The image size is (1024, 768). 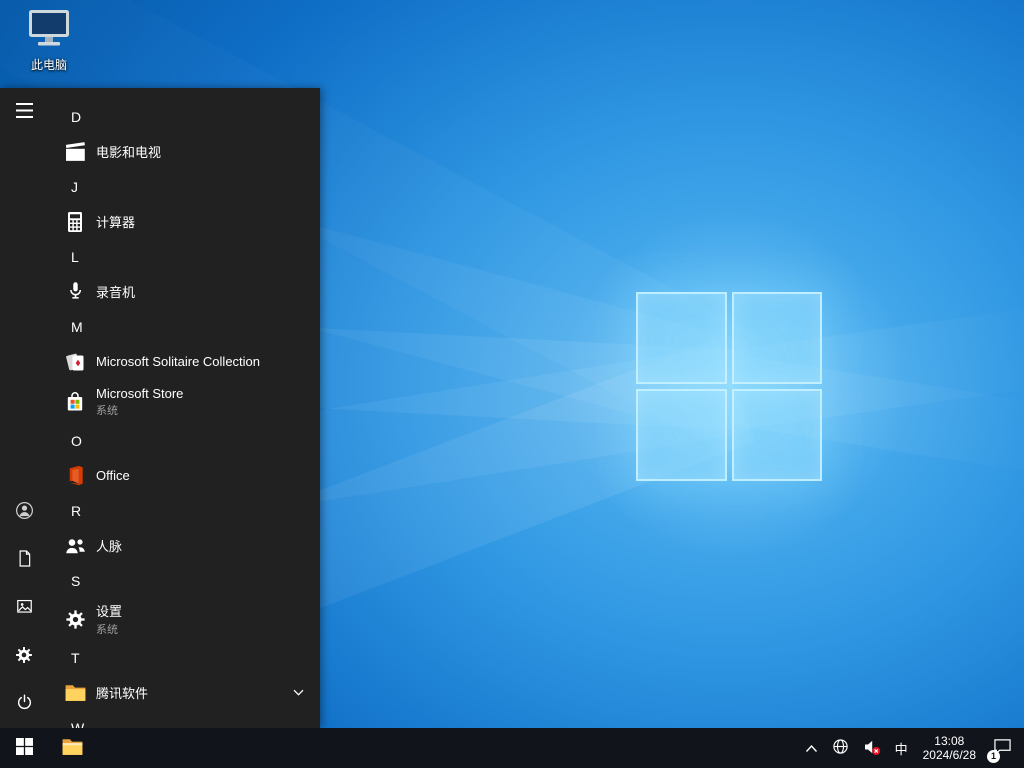 What do you see at coordinates (184, 657) in the screenshot?
I see `section-letter-t: T` at bounding box center [184, 657].